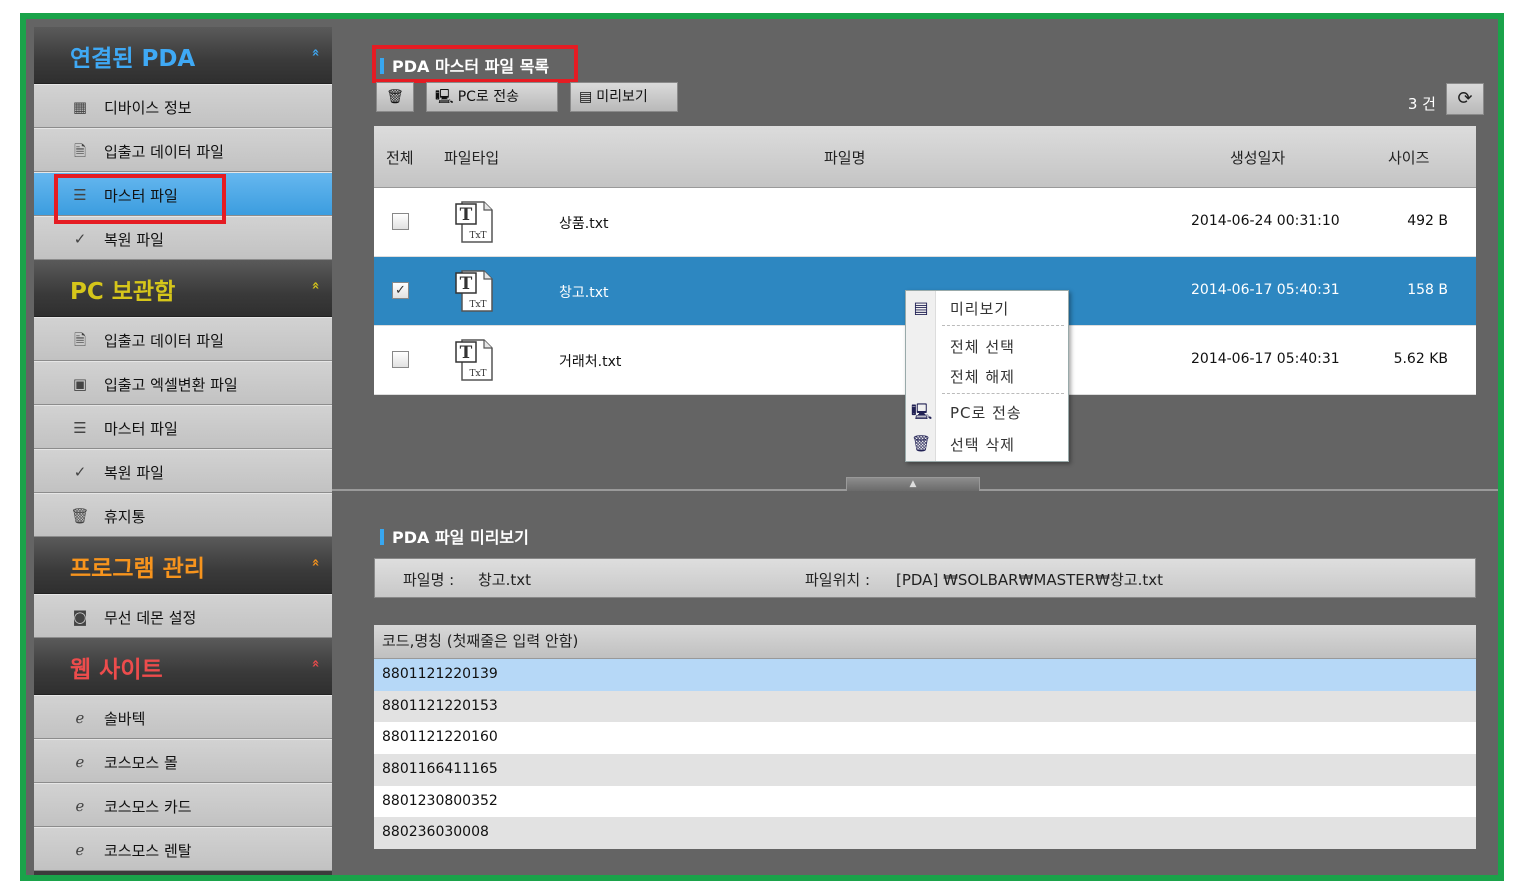 The width and height of the screenshot is (1522, 888). What do you see at coordinates (116, 670) in the screenshot?
I see `sidebar-section-title: 웹 사이트` at bounding box center [116, 670].